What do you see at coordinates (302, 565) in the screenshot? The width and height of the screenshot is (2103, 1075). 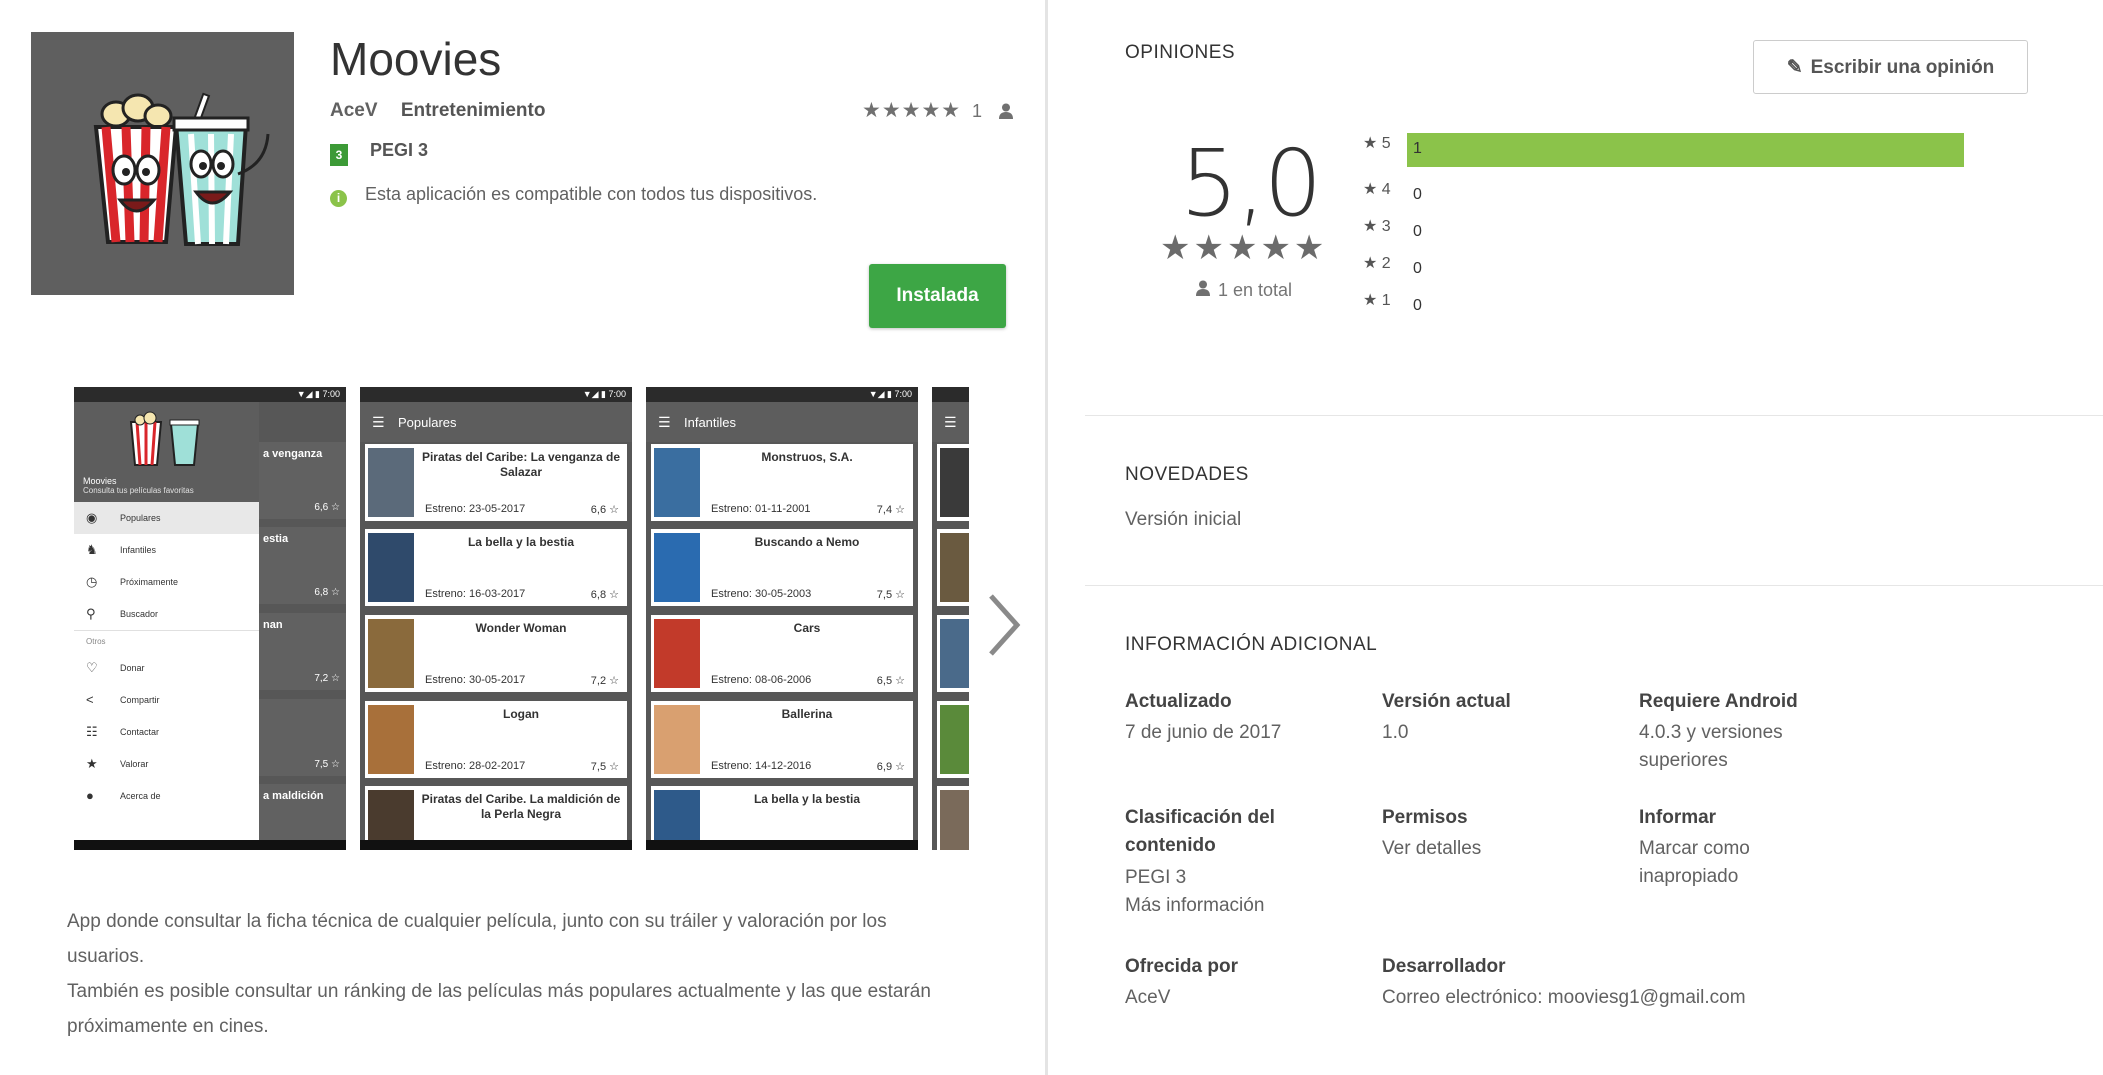 I see `behind-card: estia 6,8 ☆` at bounding box center [302, 565].